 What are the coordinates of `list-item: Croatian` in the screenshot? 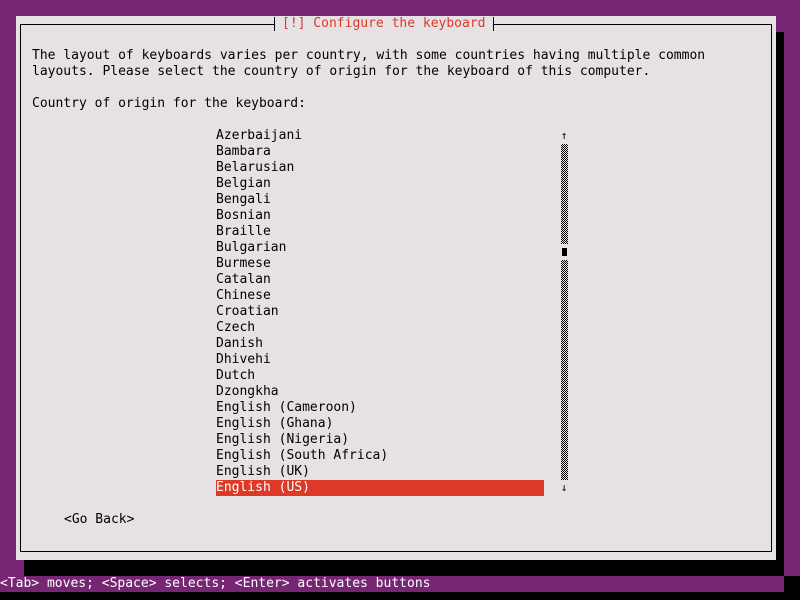 It's located at (380, 312).